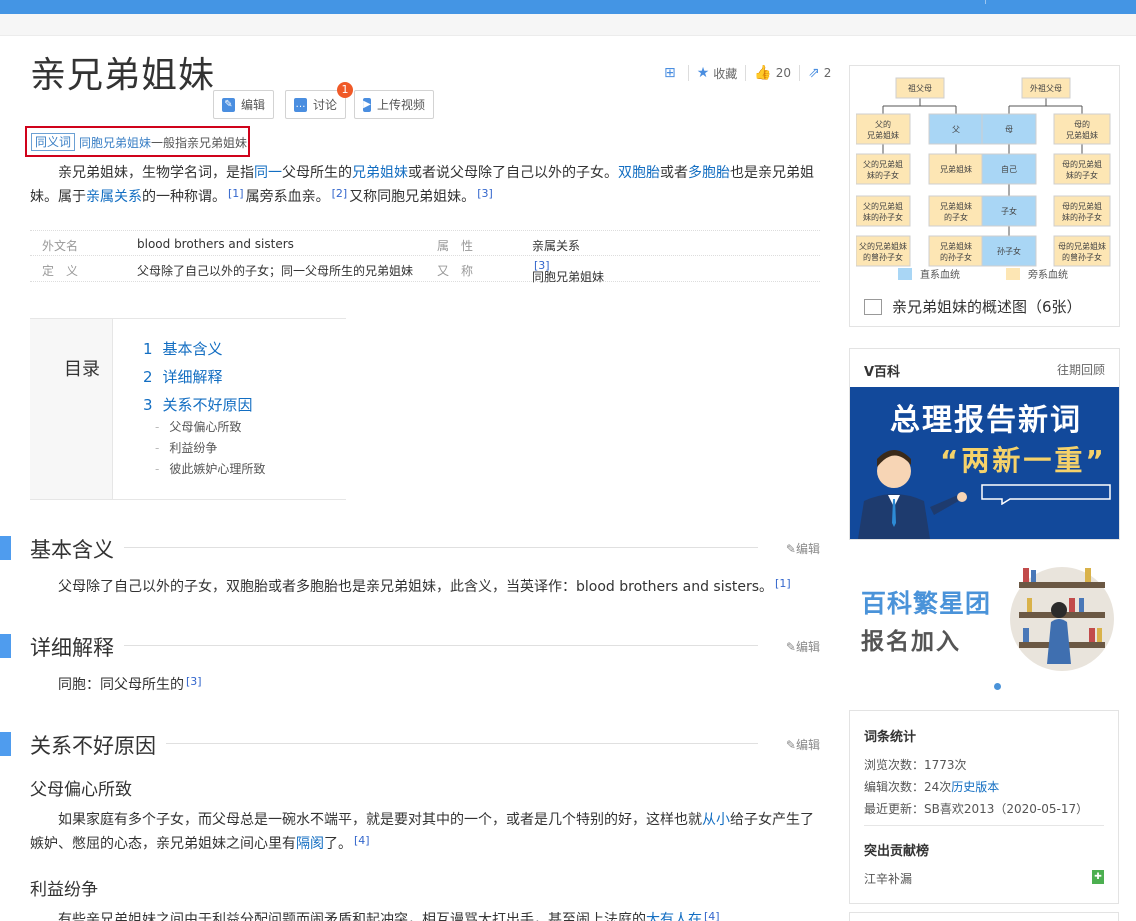 This screenshot has height=921, width=1136. I want to click on summary-text: 父母所生的, so click(317, 173).